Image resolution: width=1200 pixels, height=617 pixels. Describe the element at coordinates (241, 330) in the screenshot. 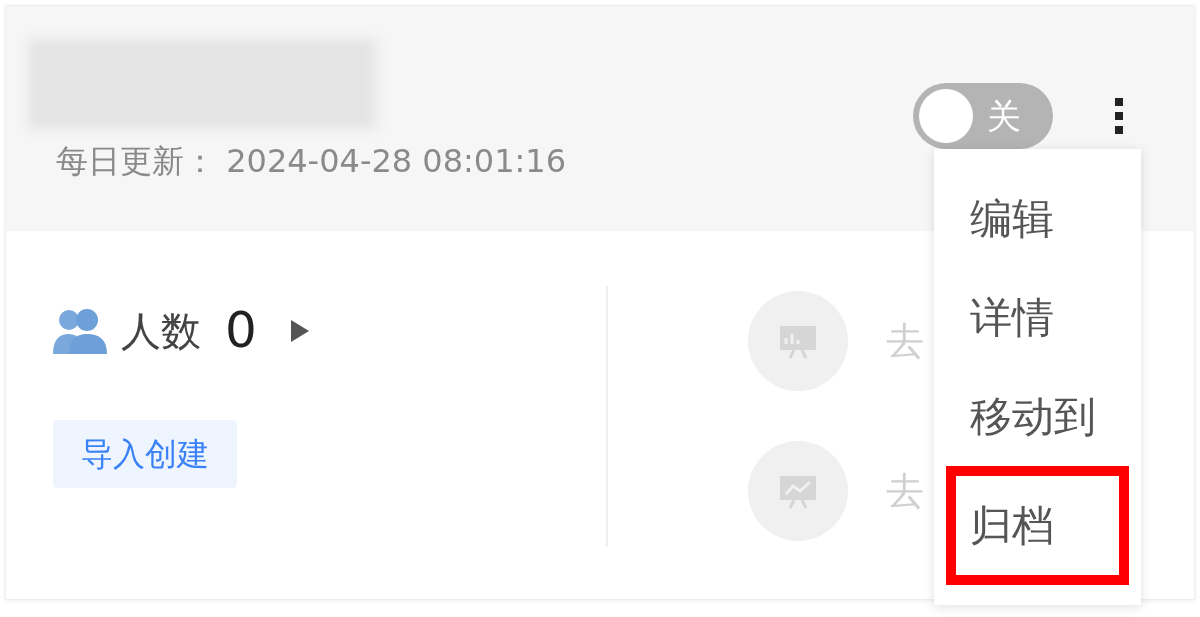

I see `count-value: 0` at that location.